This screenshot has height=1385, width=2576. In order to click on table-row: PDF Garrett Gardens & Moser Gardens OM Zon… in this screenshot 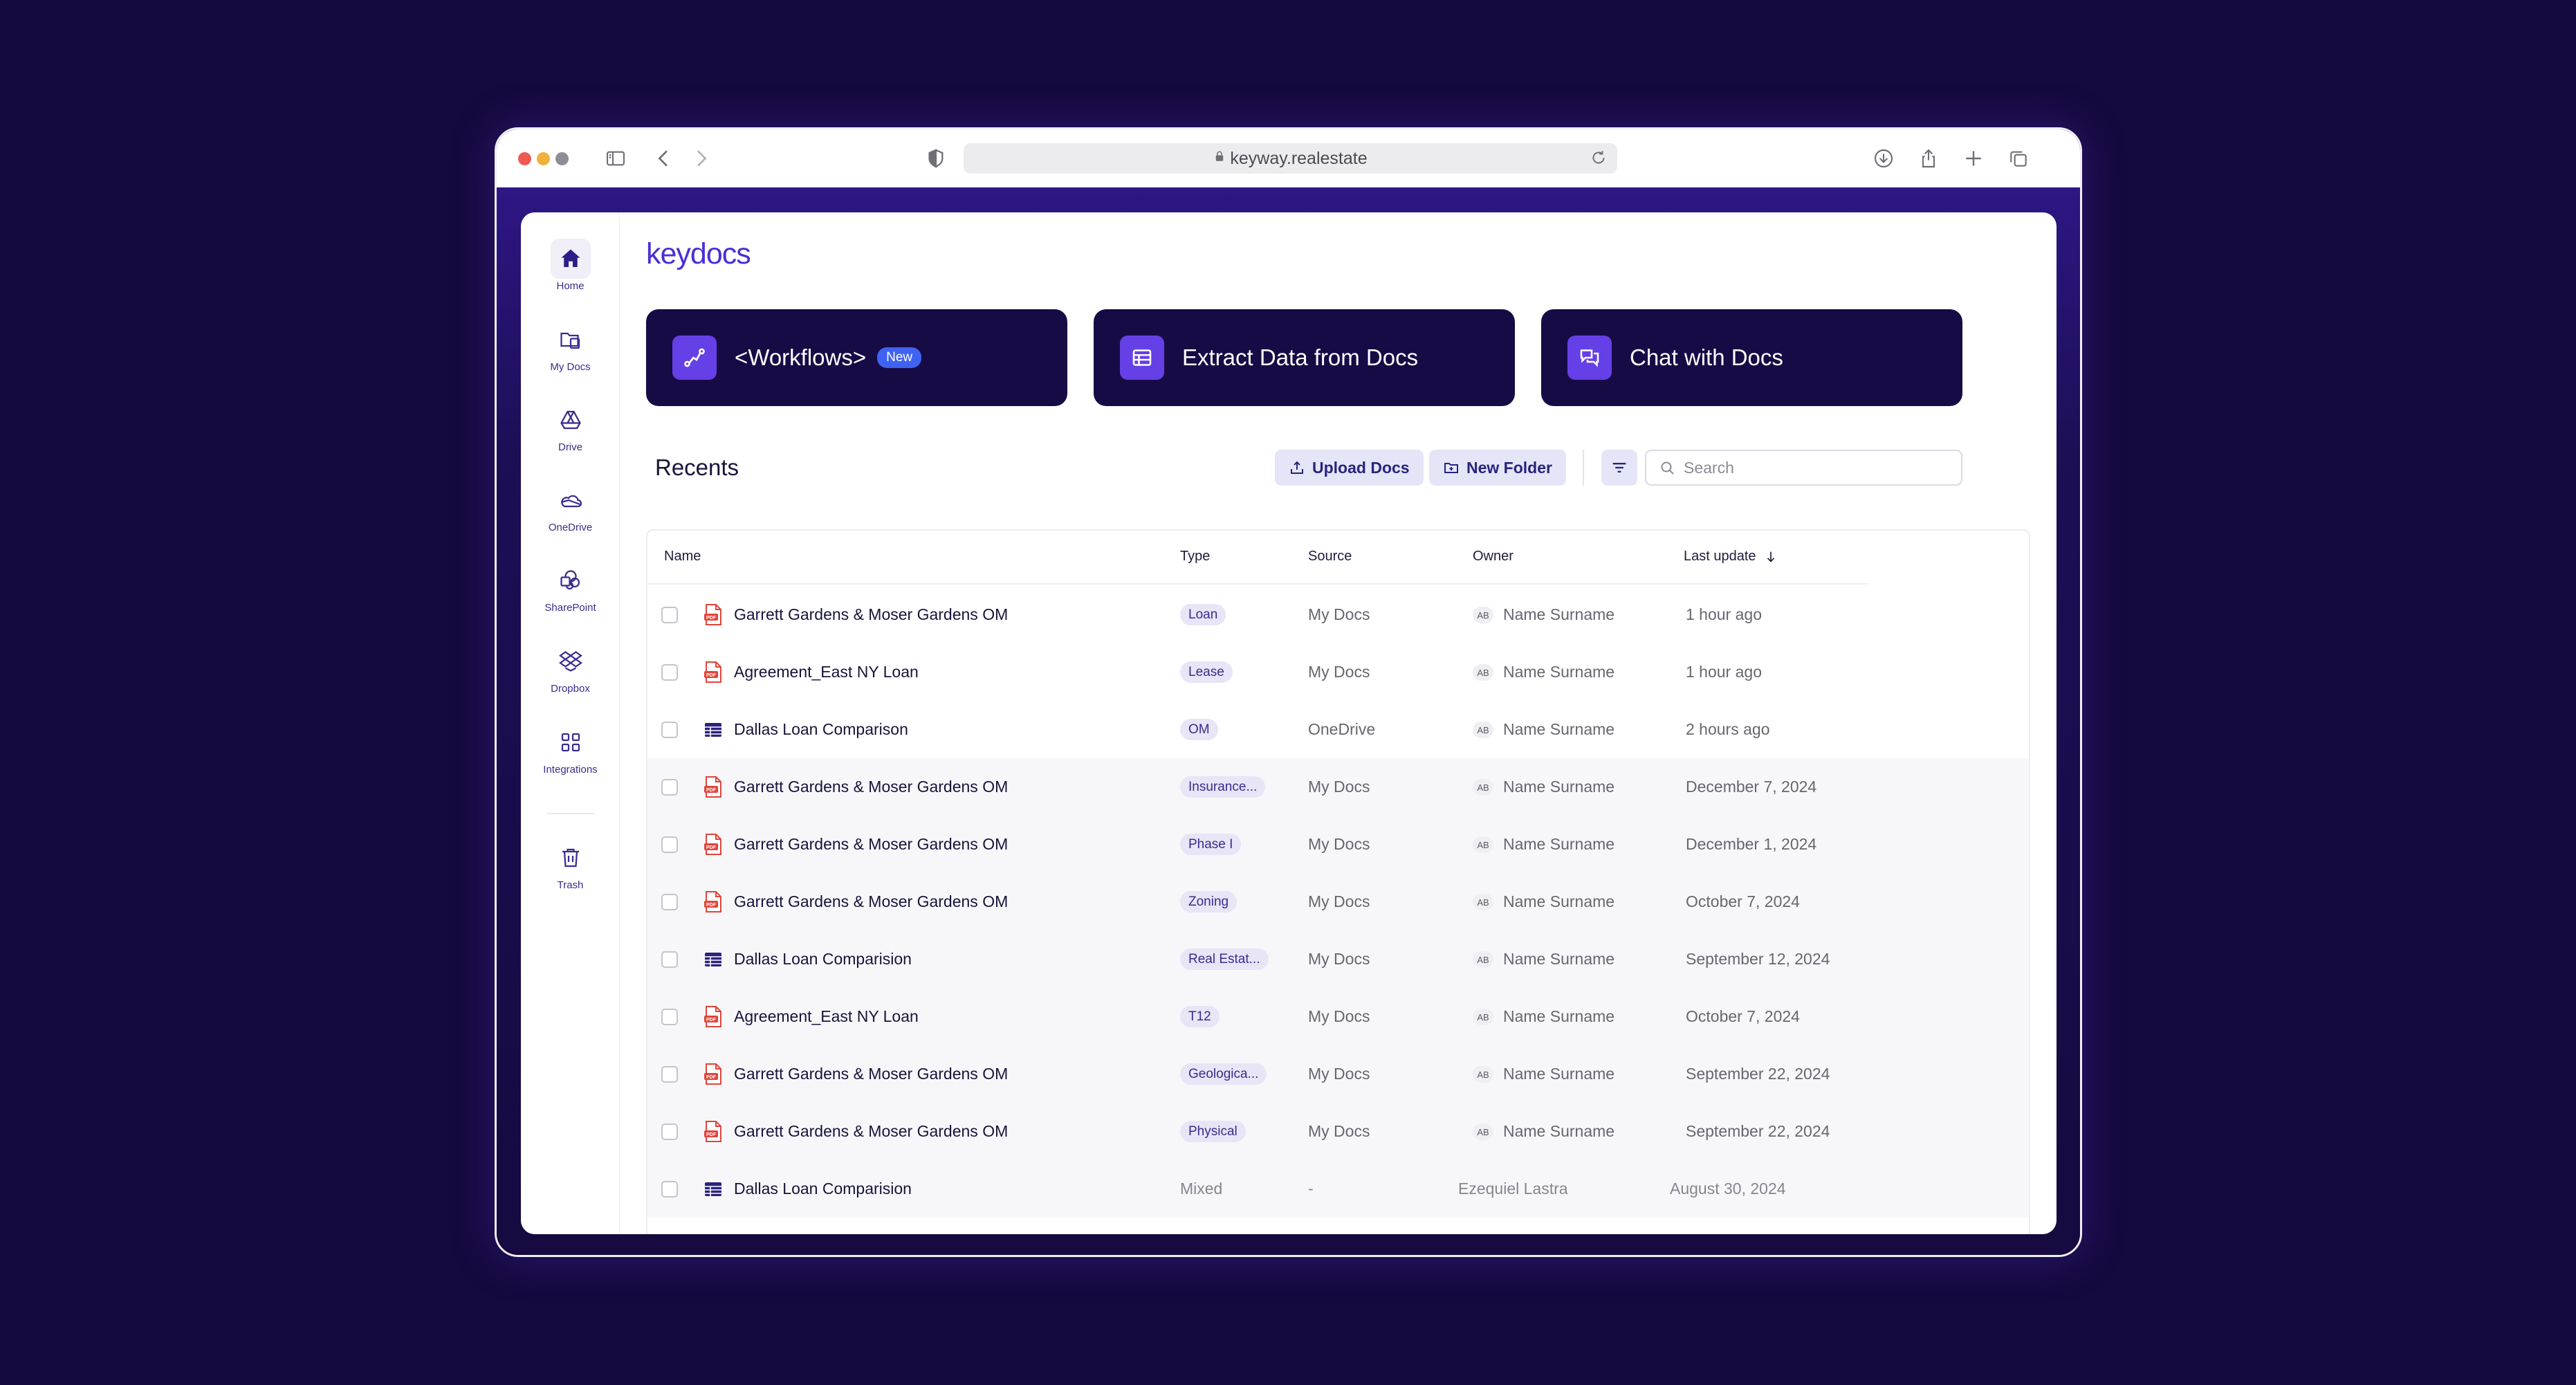, I will do `click(1338, 901)`.